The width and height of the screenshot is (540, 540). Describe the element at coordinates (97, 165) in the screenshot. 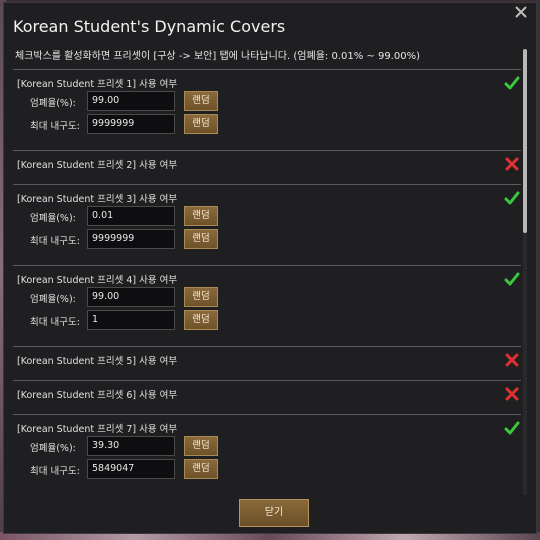

I see `preset-label: [Korean Student 프리셋 2] 사용 여부` at that location.